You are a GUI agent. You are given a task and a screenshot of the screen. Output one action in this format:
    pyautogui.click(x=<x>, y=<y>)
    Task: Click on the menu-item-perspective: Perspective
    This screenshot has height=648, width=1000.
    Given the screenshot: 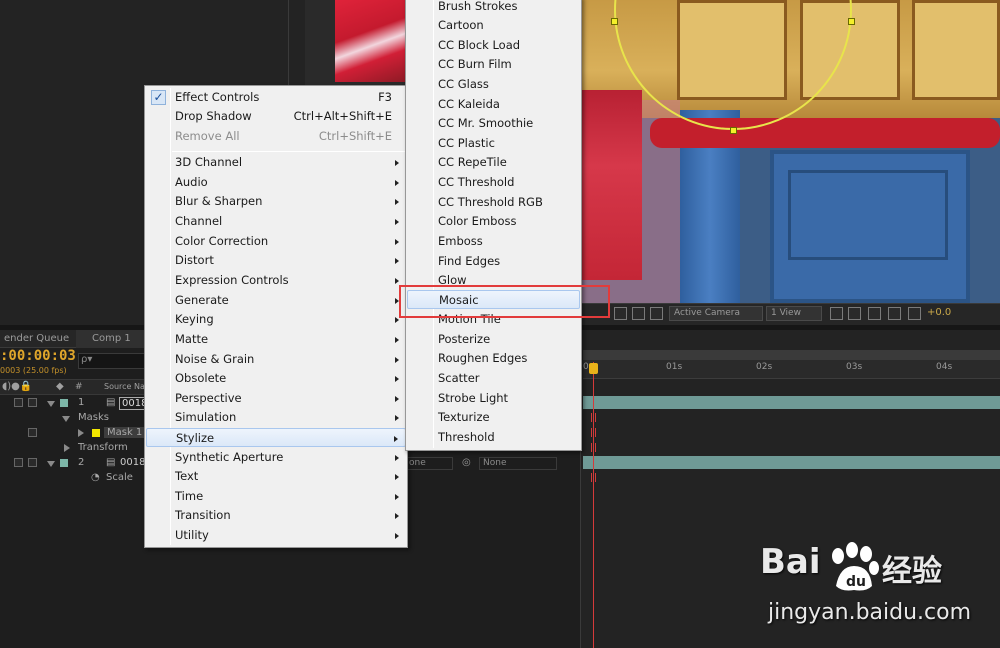 What is the action you would take?
    pyautogui.click(x=276, y=398)
    